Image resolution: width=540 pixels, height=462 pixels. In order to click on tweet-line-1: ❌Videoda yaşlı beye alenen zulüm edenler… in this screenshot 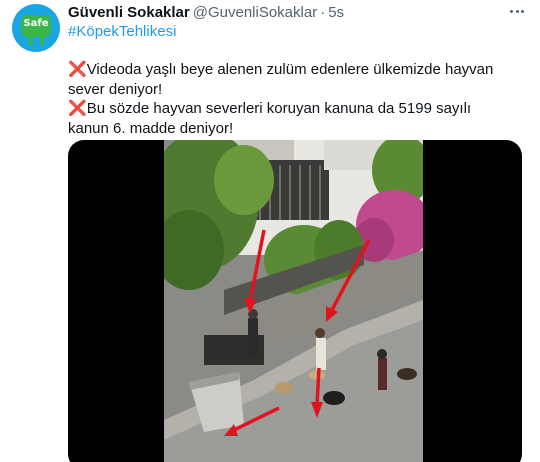, I will do `click(288, 79)`.